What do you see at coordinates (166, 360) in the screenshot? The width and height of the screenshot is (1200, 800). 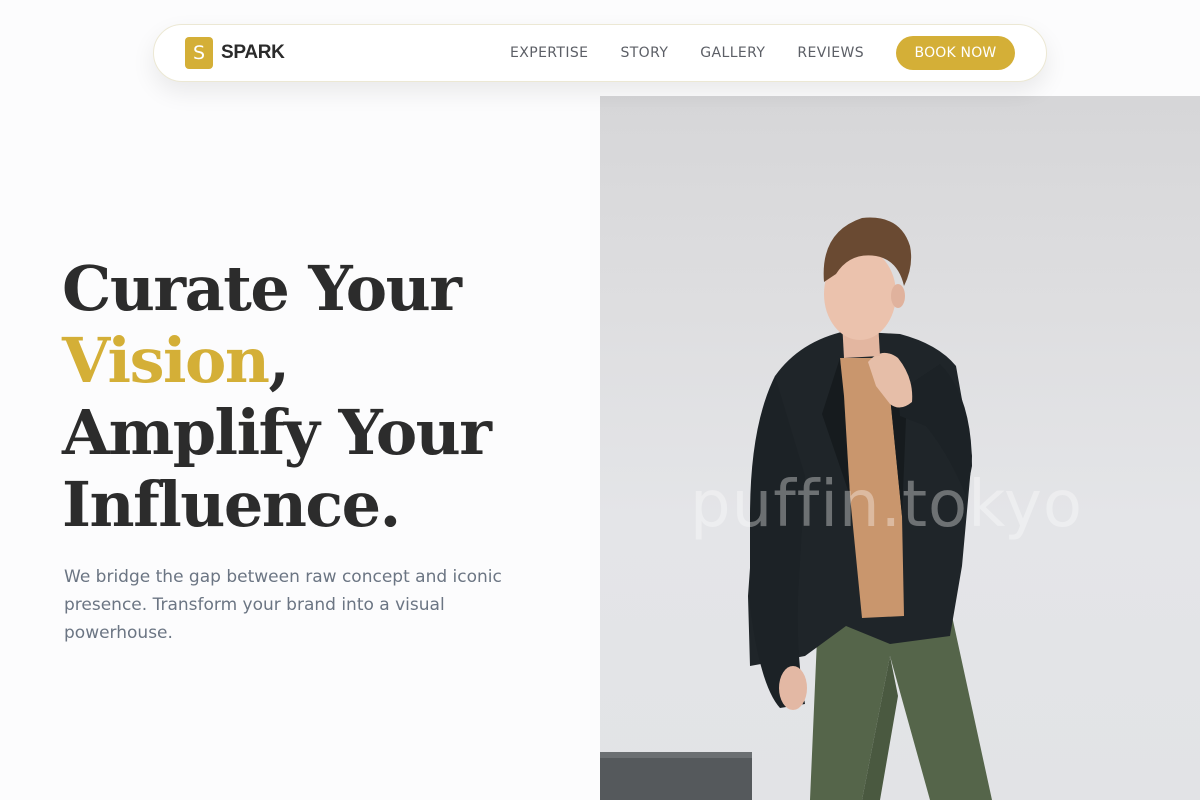 I see `hero-title-accent: Vision` at bounding box center [166, 360].